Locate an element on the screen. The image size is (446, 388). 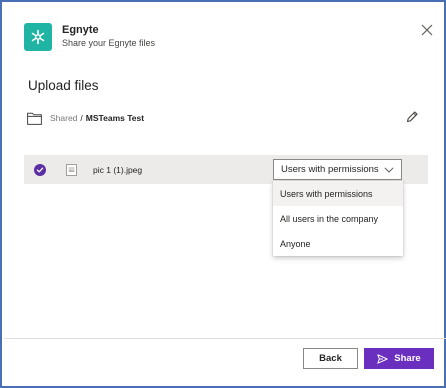
egnyte-logo-icon is located at coordinates (38, 37).